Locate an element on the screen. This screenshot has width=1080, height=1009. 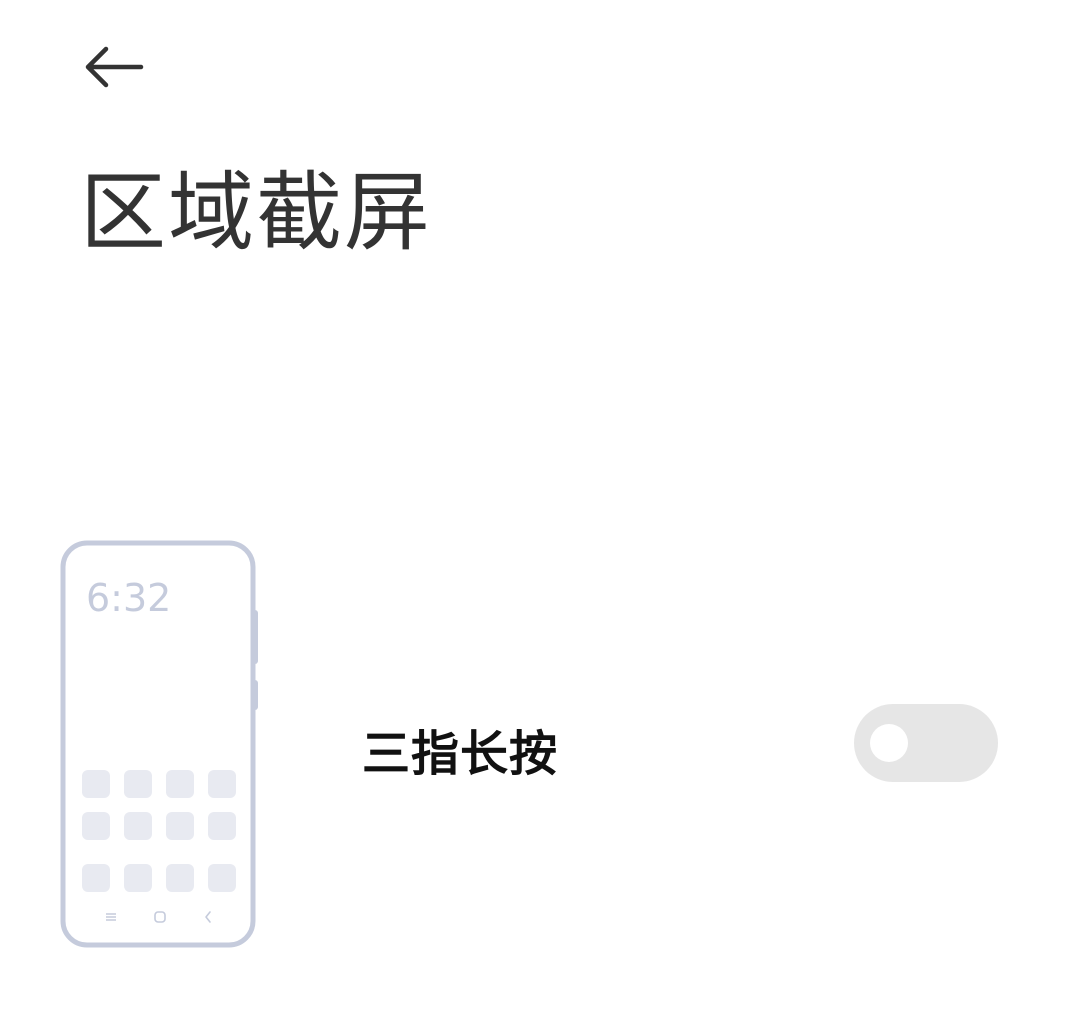
phone-illustration-icon: 6:32 is located at coordinates (159, 744).